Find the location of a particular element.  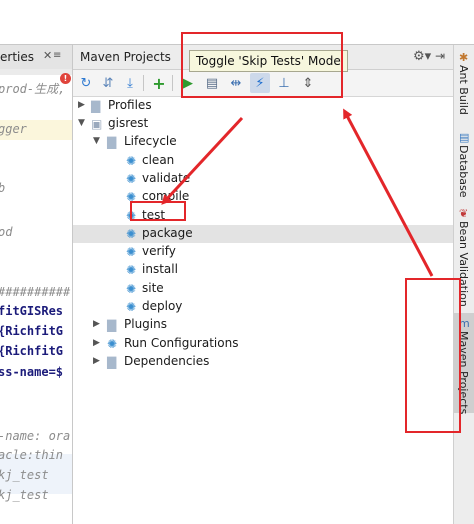

tree-item-label: gisrest is located at coordinates (128, 123).